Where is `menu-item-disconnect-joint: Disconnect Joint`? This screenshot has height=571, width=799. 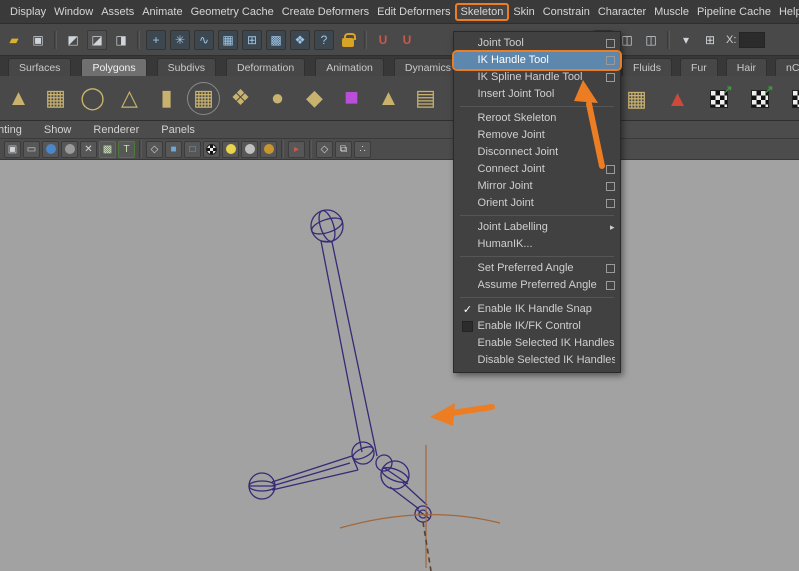
menu-item-disconnect-joint: Disconnect Joint is located at coordinates (537, 152).